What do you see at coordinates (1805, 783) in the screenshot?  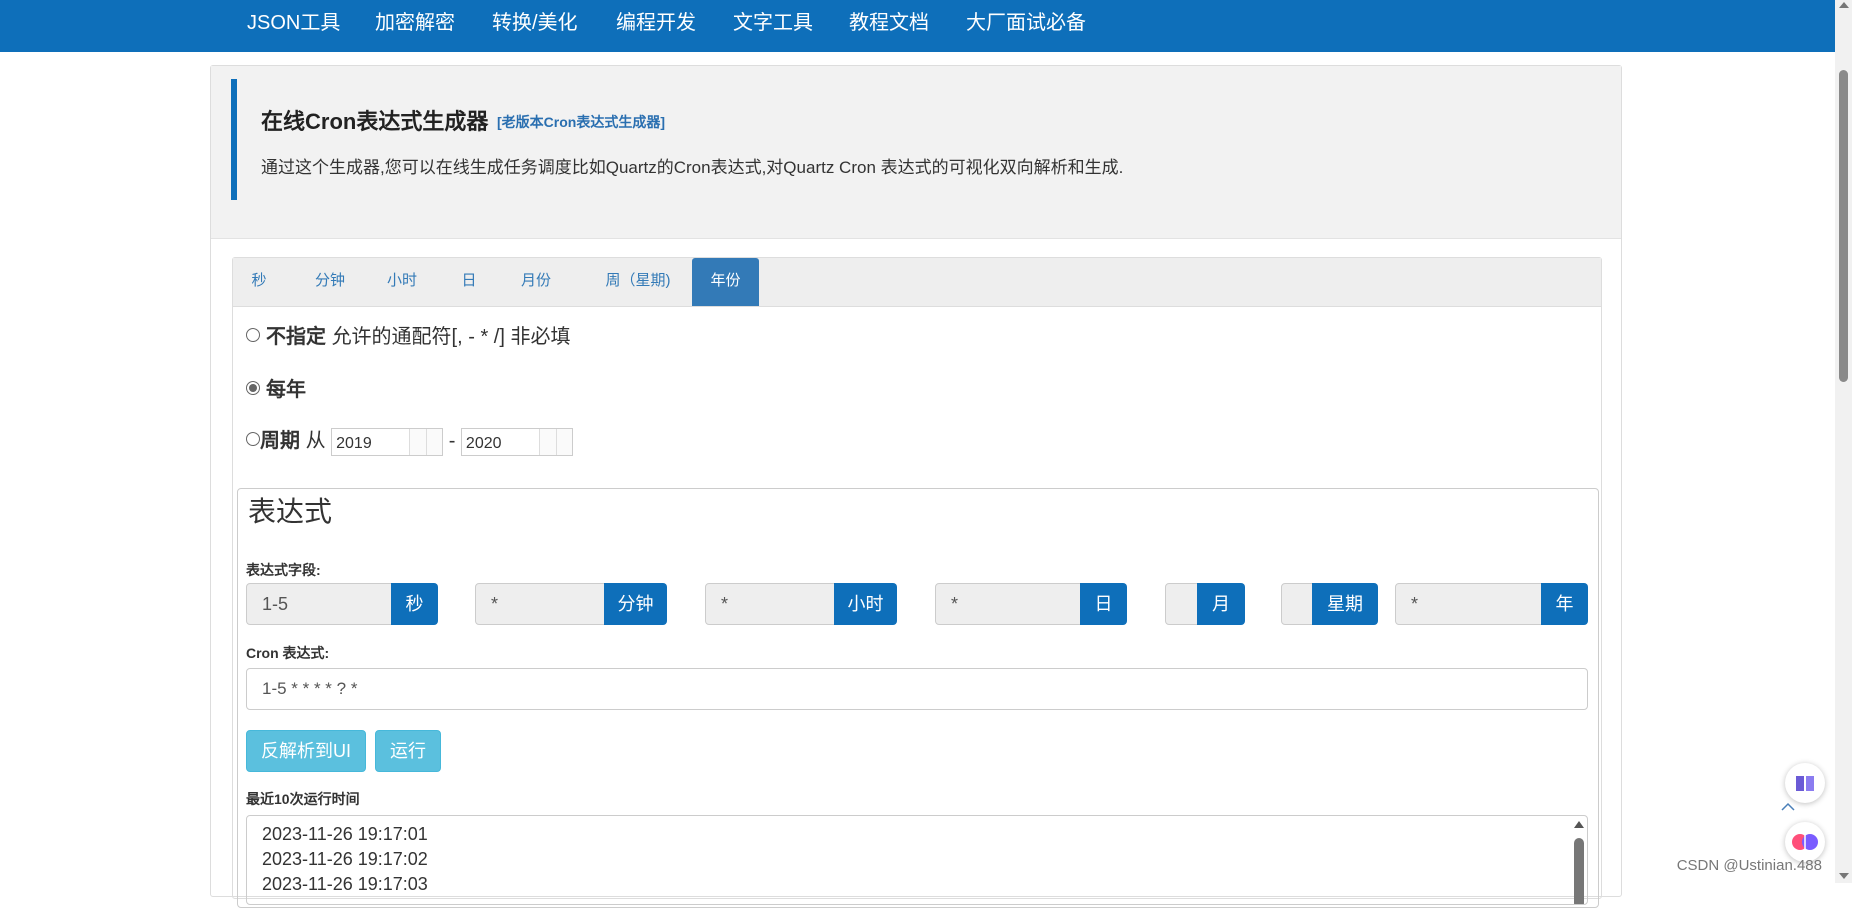 I see `book-icon` at bounding box center [1805, 783].